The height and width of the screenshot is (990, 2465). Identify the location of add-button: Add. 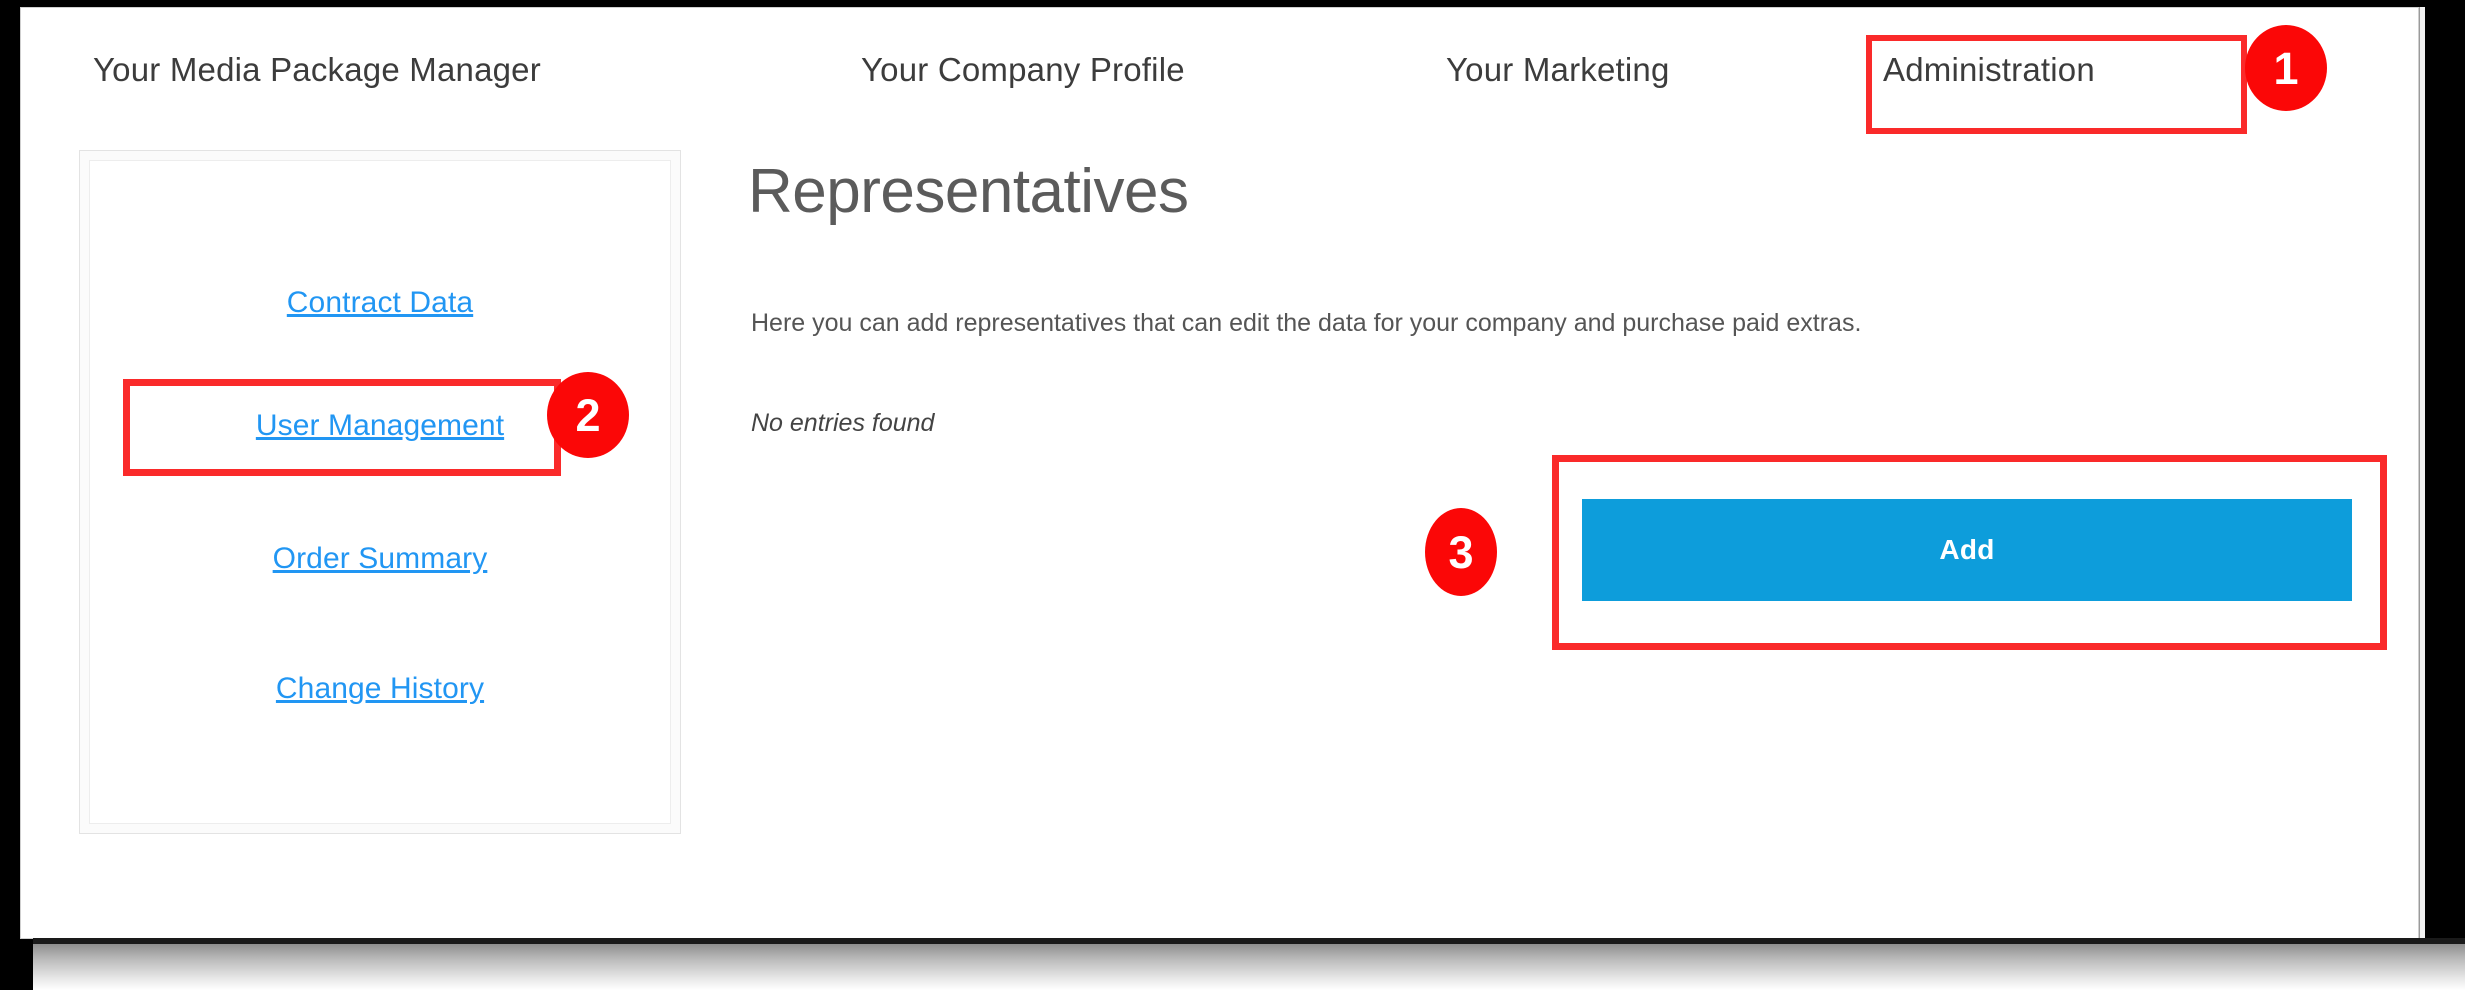
(1967, 550).